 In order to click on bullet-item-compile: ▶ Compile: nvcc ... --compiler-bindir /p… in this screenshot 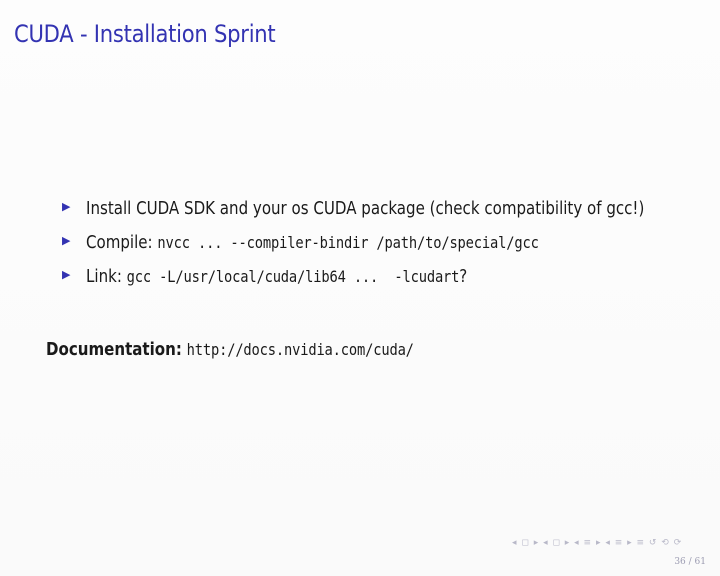, I will do `click(382, 245)`.